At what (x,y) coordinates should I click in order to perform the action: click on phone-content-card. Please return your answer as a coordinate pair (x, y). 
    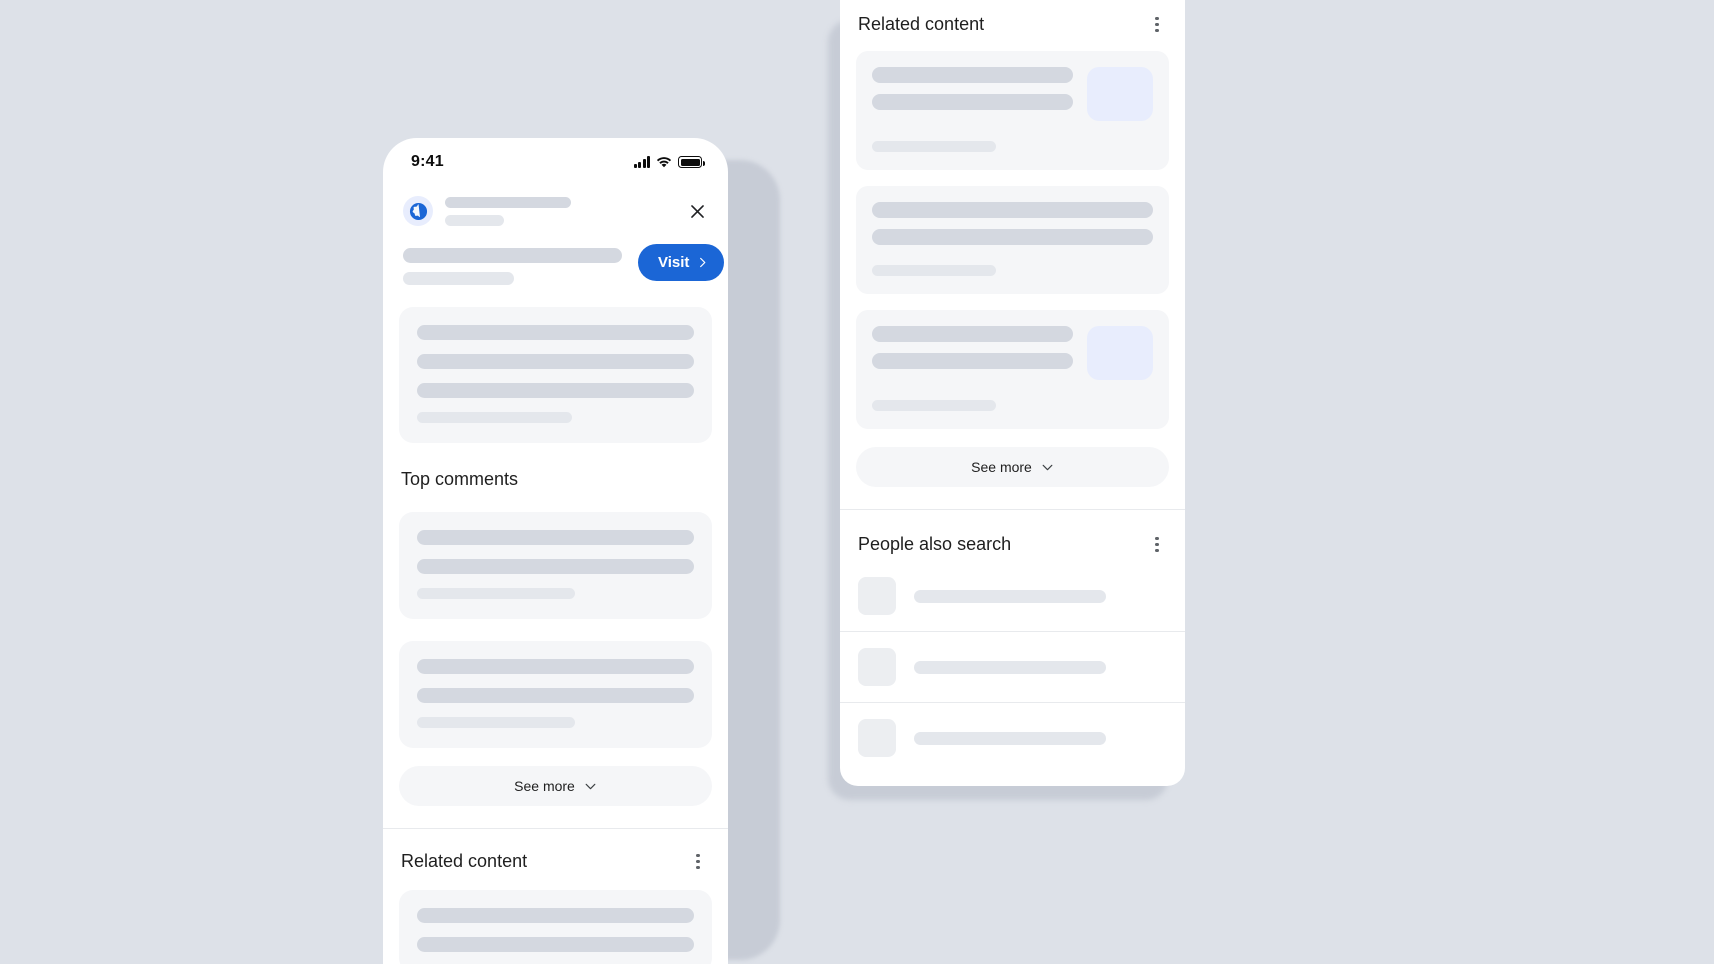
    Looking at the image, I should click on (555, 375).